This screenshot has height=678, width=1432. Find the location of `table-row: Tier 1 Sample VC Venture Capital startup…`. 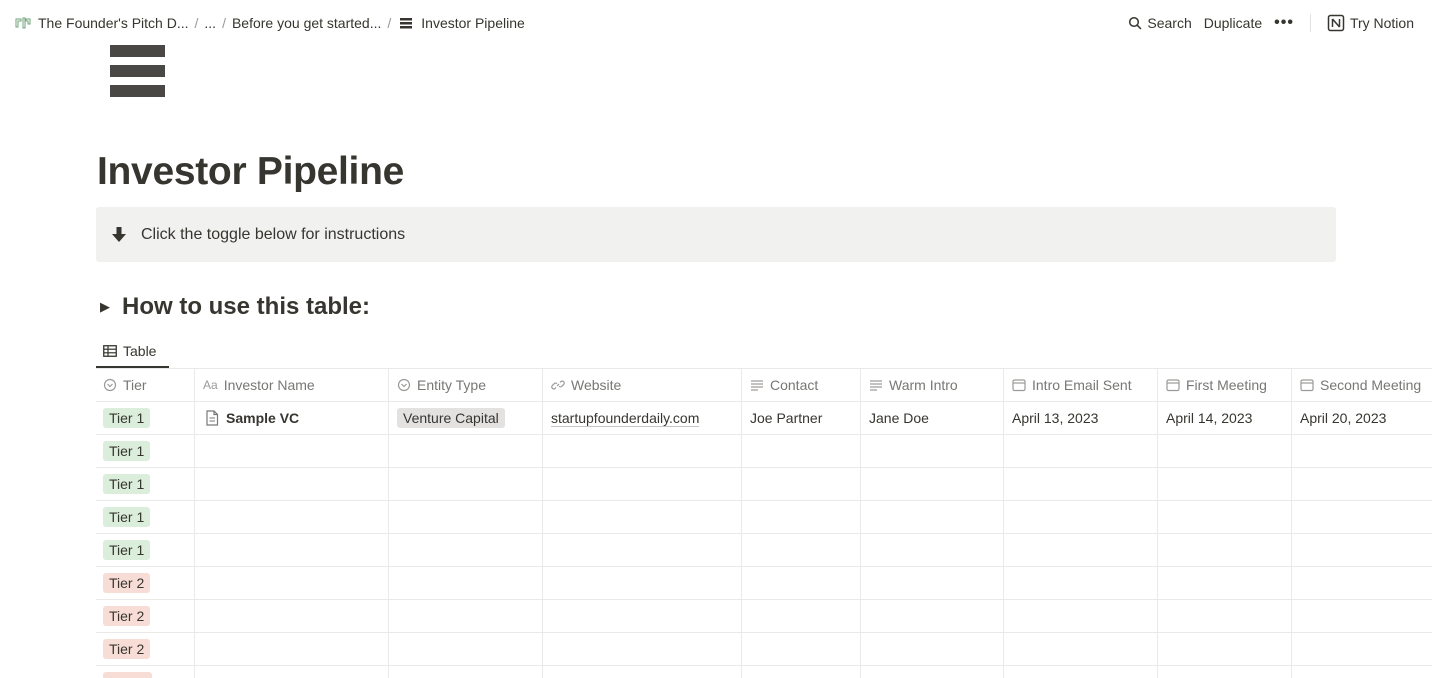

table-row: Tier 1 Sample VC Venture Capital startup… is located at coordinates (764, 418).